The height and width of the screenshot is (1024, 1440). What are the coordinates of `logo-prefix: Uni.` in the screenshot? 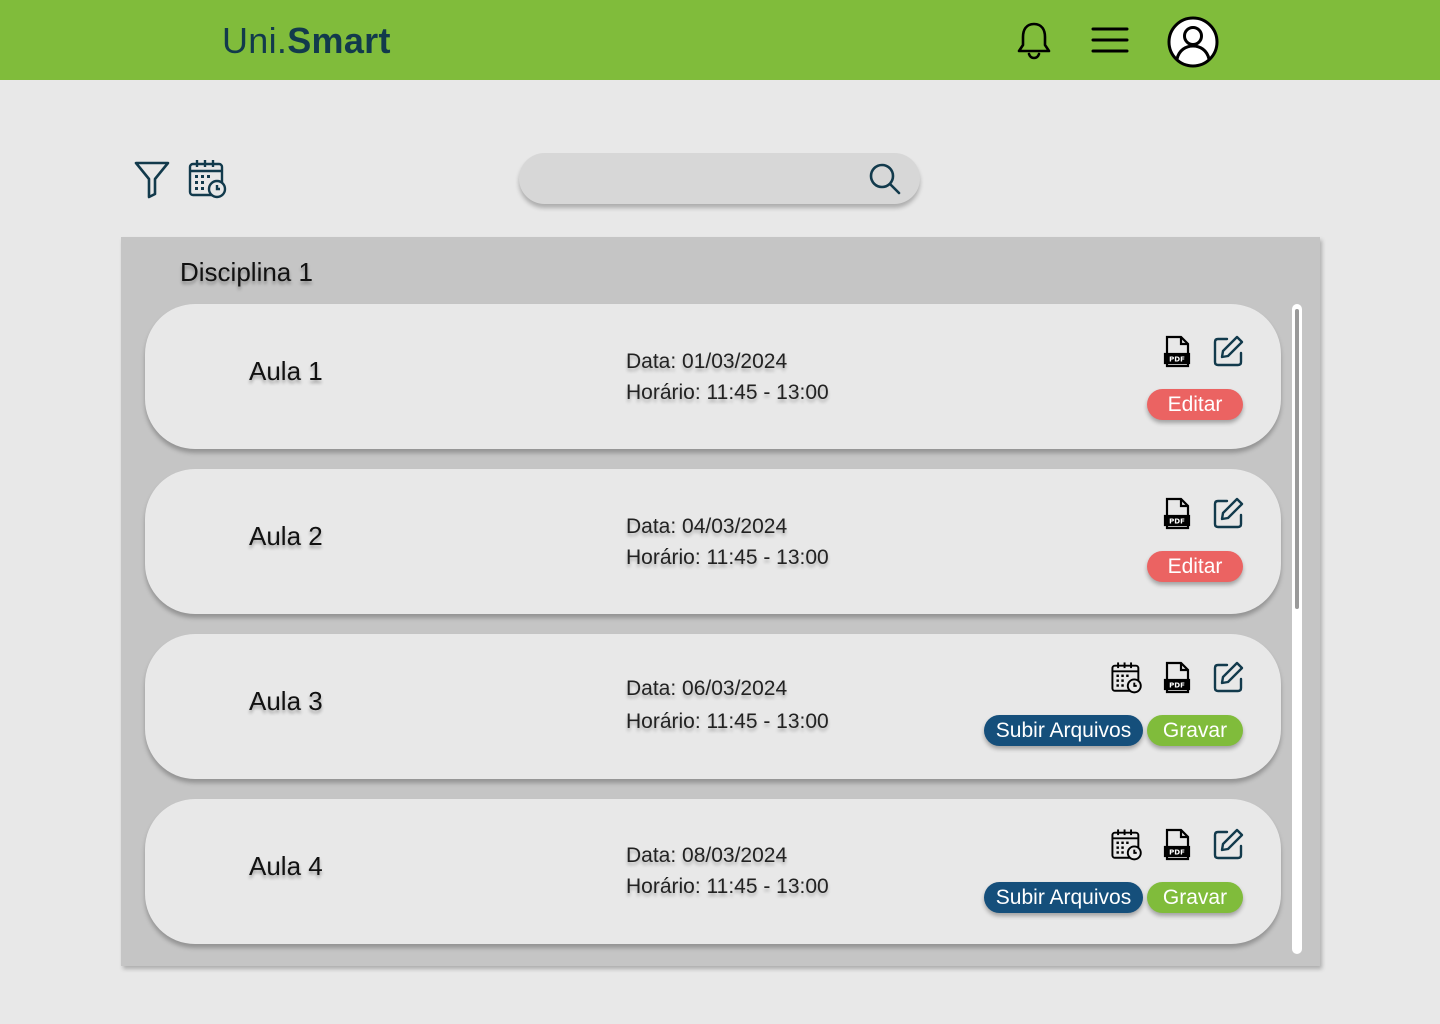 It's located at (255, 40).